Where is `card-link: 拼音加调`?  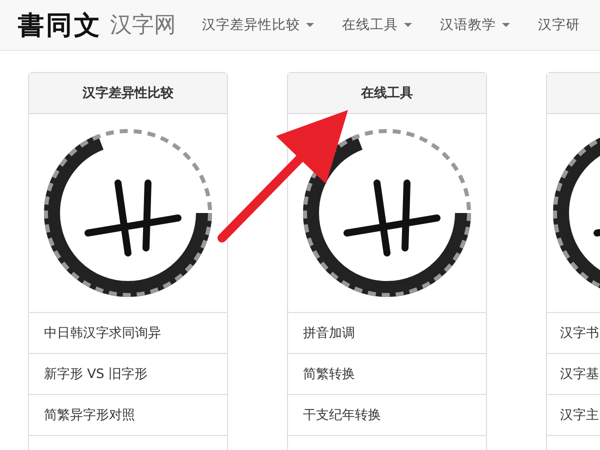 card-link: 拼音加调 is located at coordinates (387, 333).